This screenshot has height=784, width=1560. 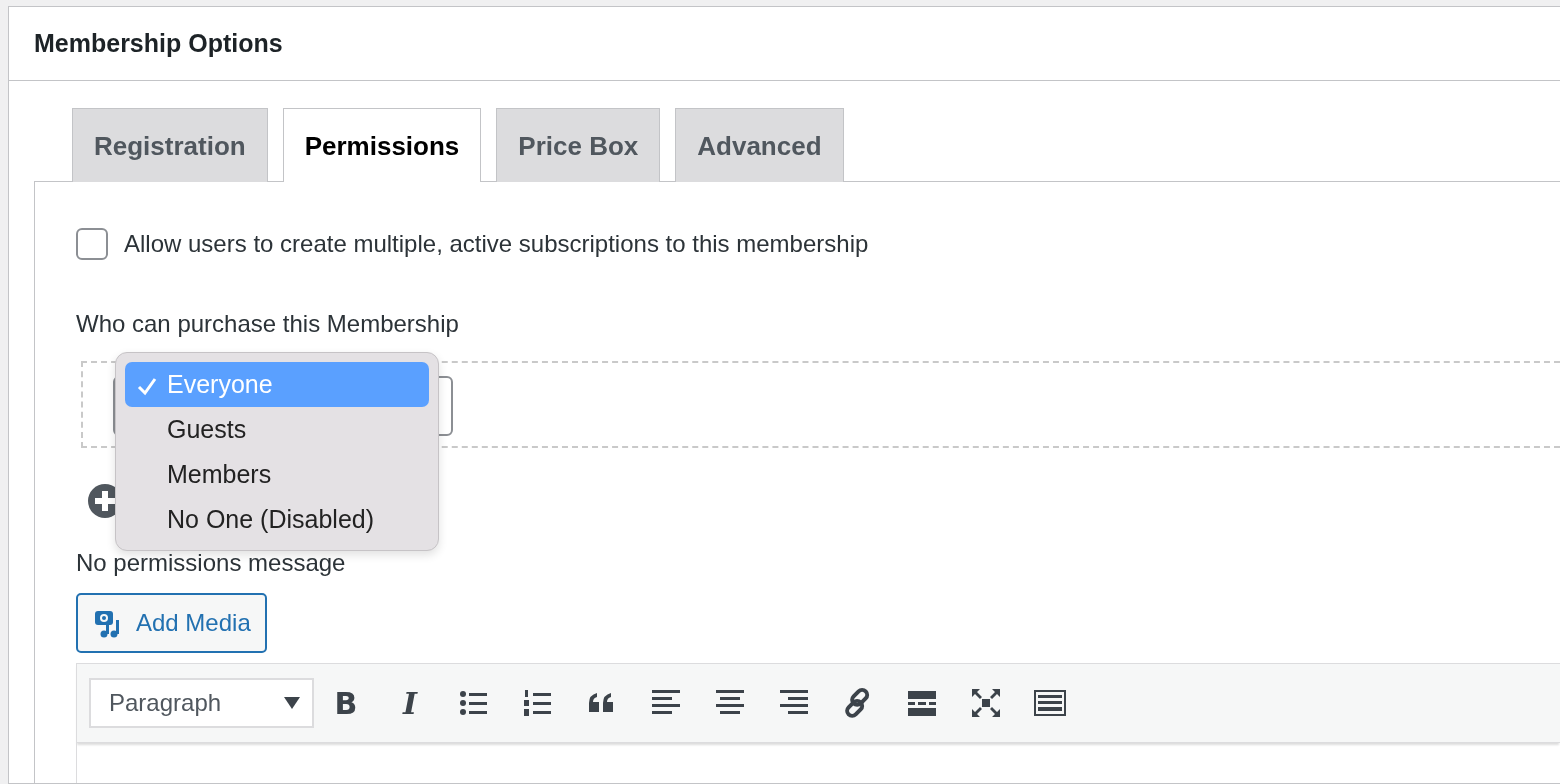 What do you see at coordinates (277, 429) in the screenshot?
I see `menu-option: Guests` at bounding box center [277, 429].